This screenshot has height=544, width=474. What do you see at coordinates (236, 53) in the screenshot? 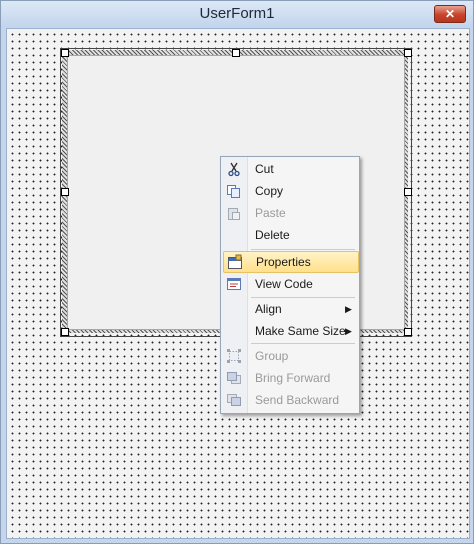
I see `resize-handle-top` at bounding box center [236, 53].